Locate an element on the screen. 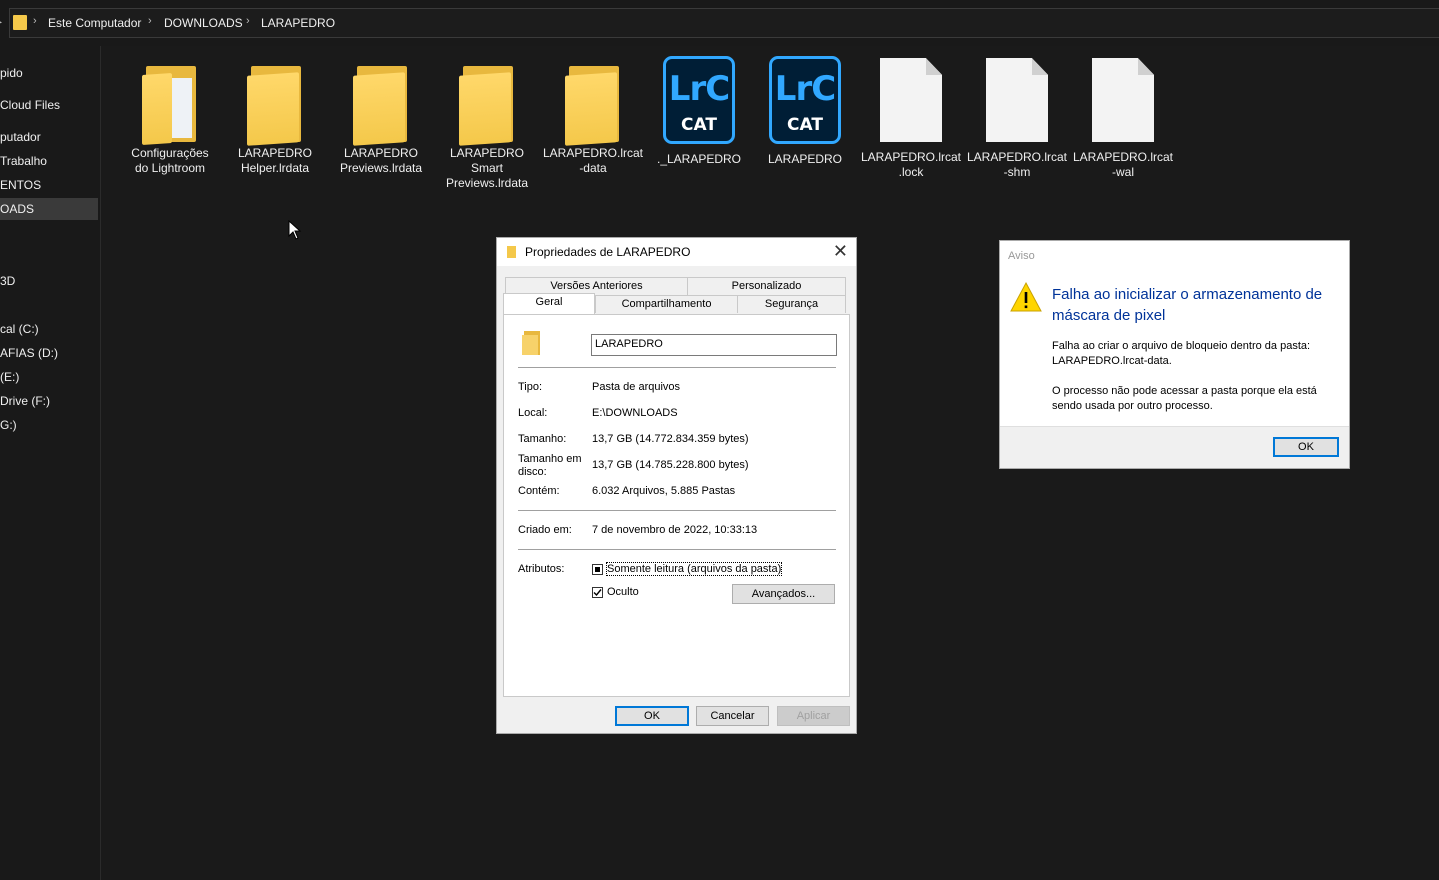 The width and height of the screenshot is (1439, 880). mouse-cursor-icon is located at coordinates (295, 230).